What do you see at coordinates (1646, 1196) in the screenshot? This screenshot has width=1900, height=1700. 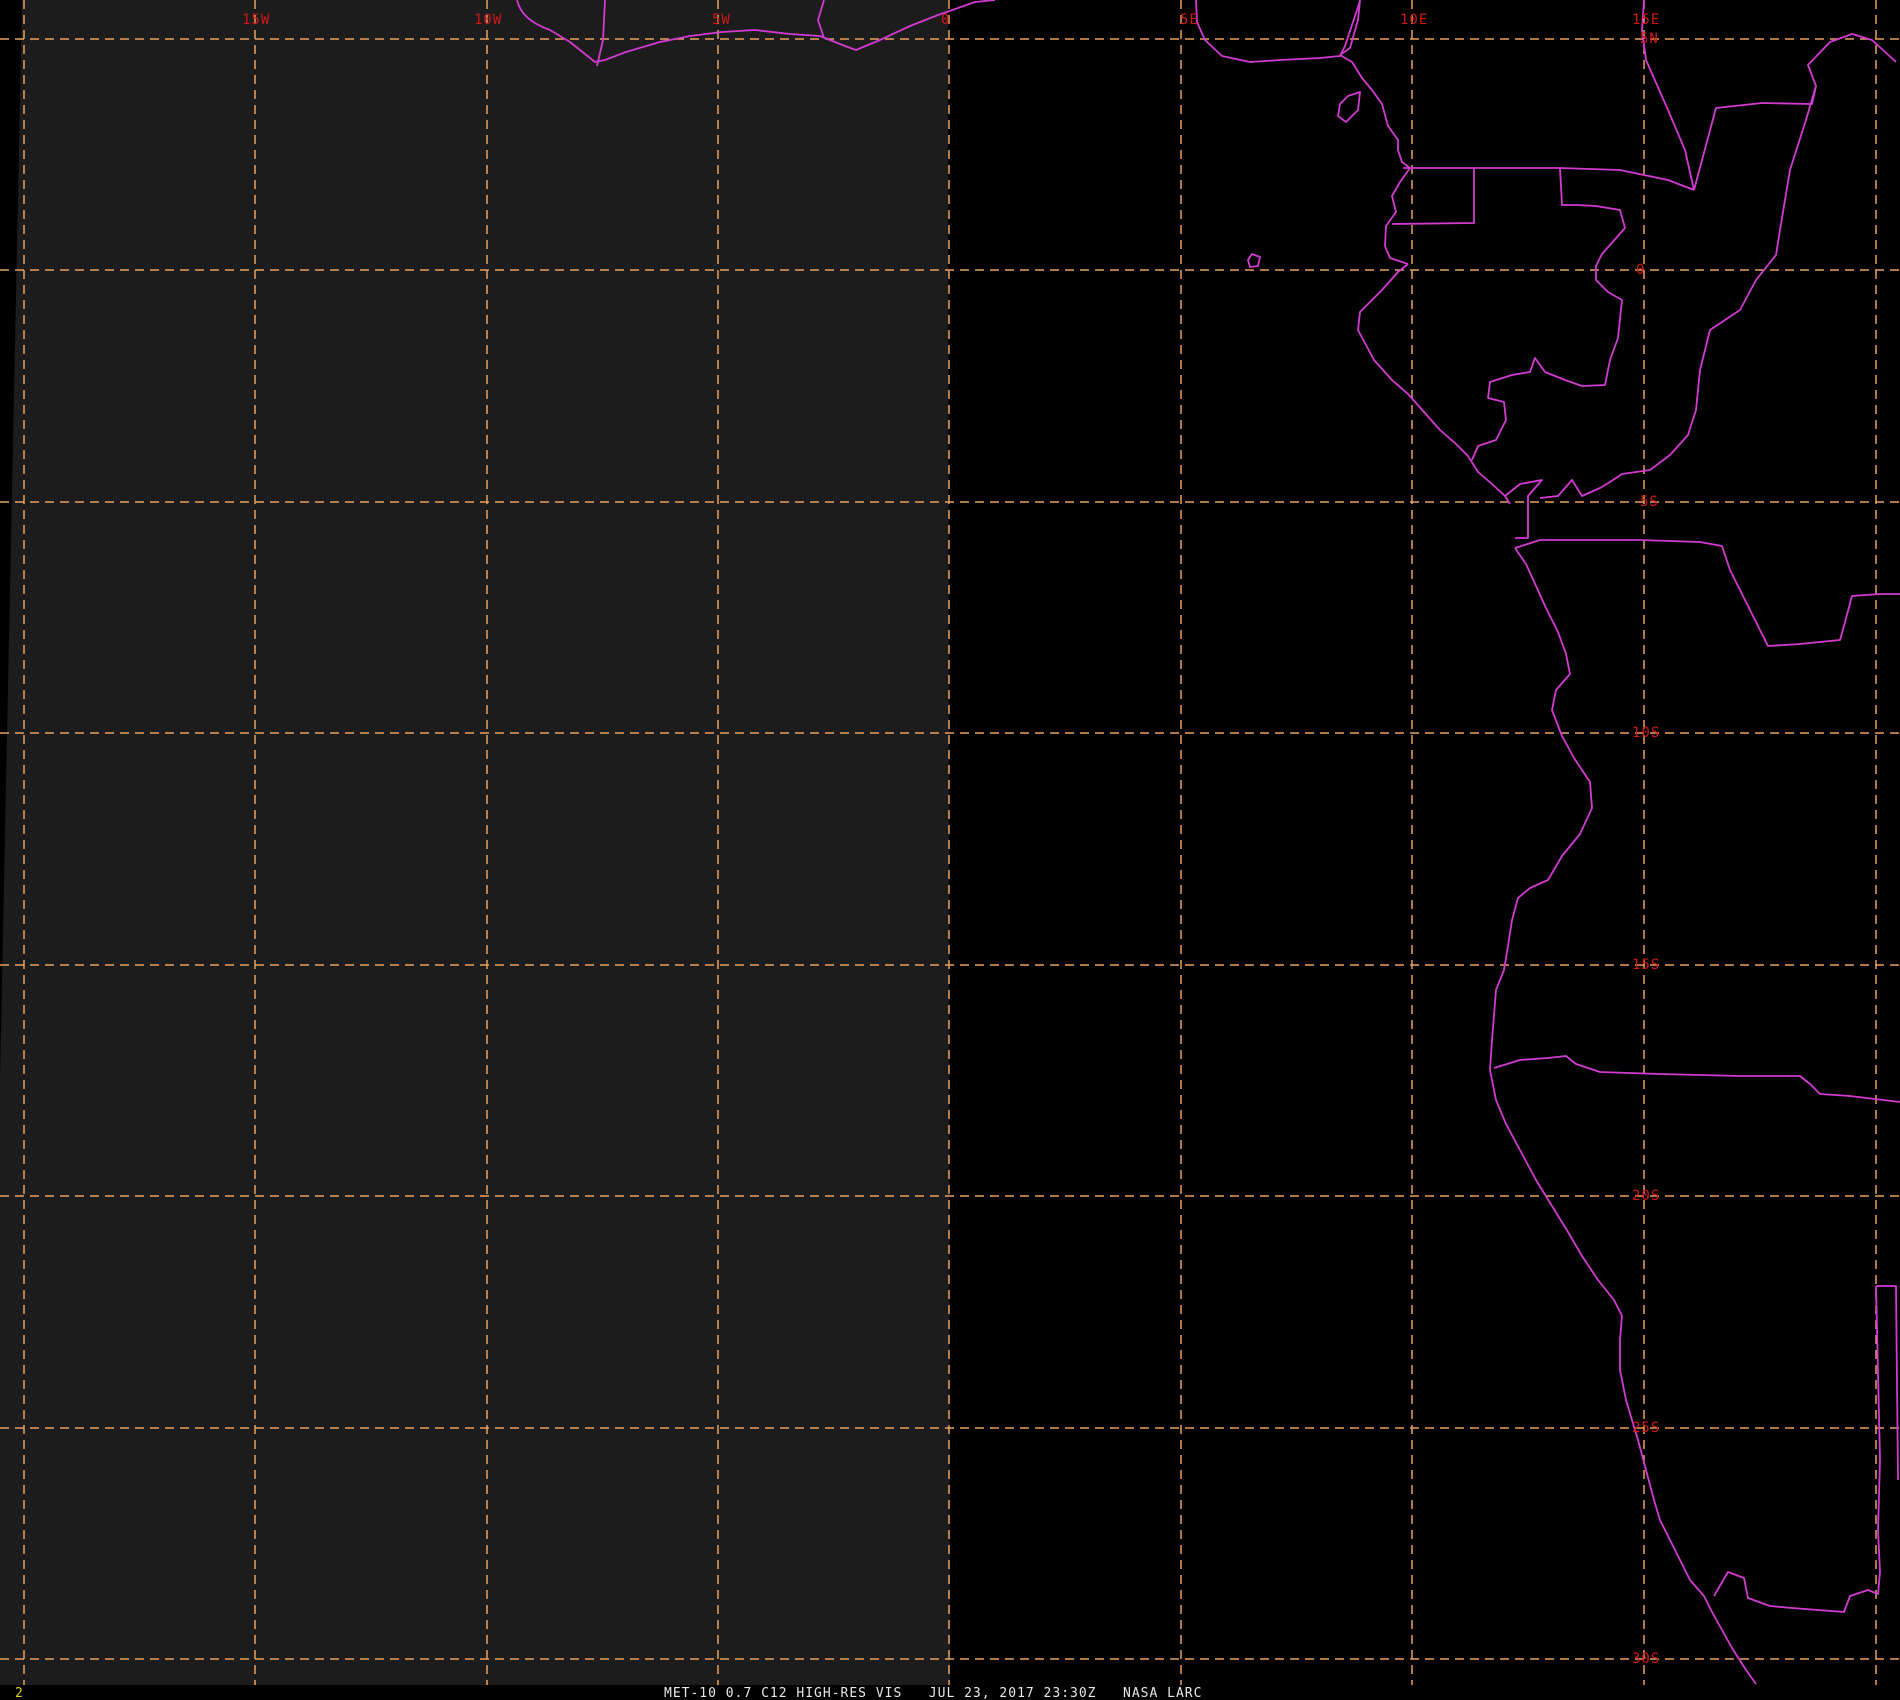 I see `lat-label-20s: 20S` at bounding box center [1646, 1196].